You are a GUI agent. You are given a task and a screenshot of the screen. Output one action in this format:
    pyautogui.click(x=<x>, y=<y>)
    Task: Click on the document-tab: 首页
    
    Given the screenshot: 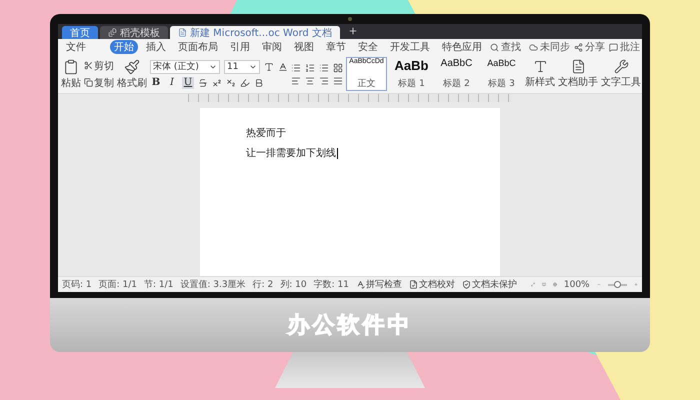 What is the action you would take?
    pyautogui.click(x=80, y=32)
    